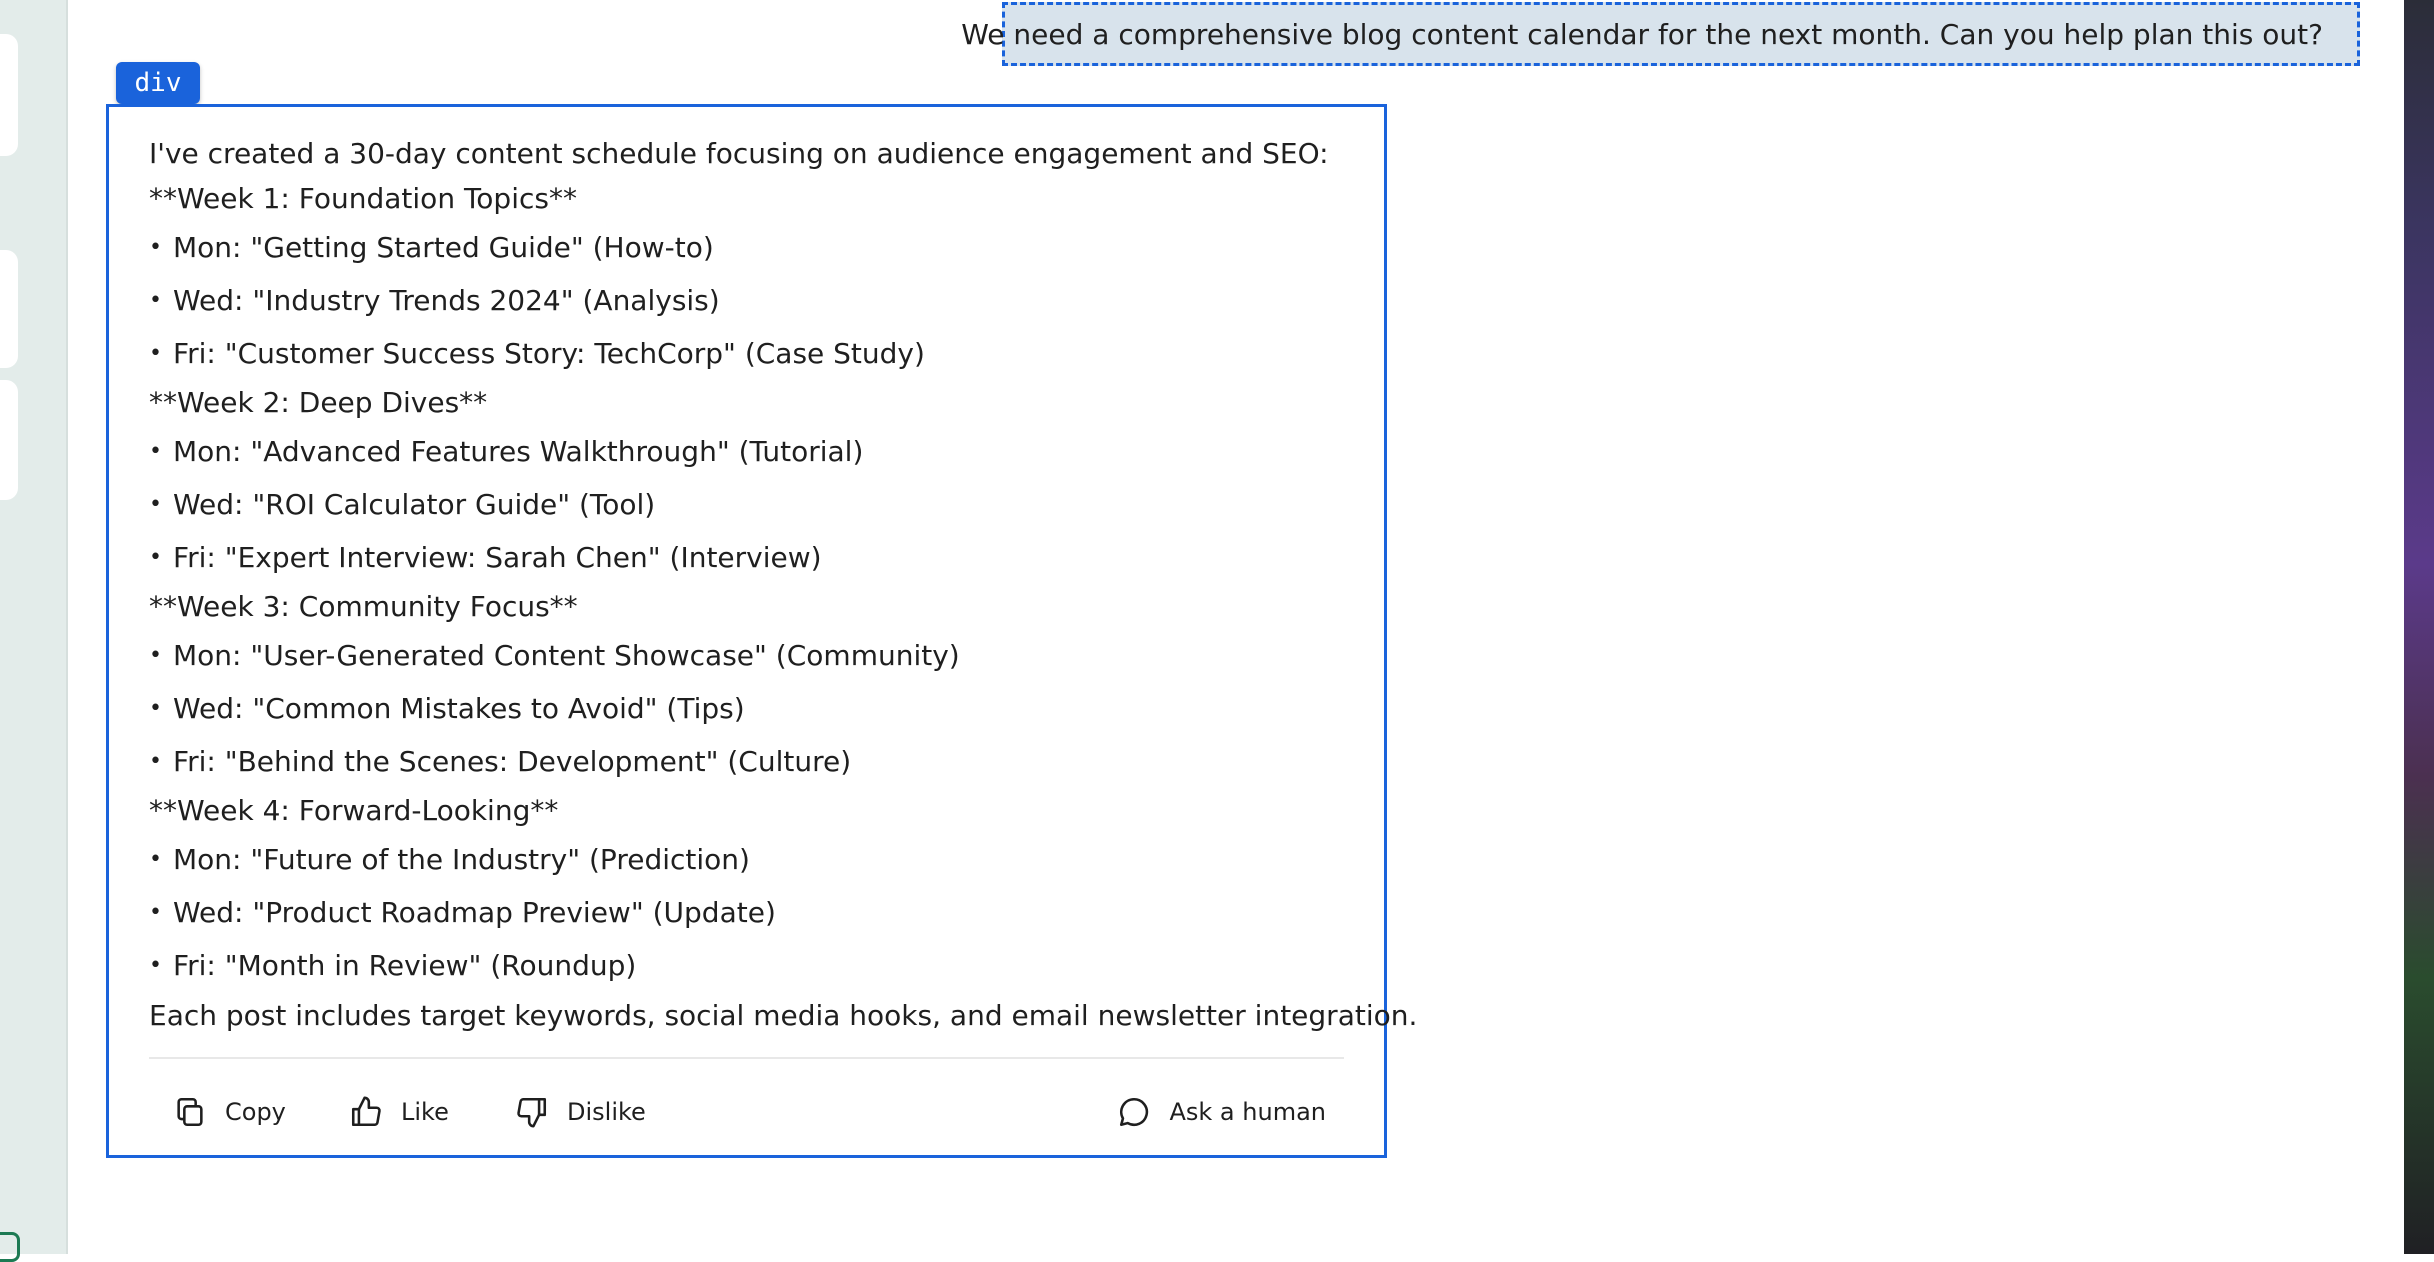 This screenshot has width=2434, height=1262. I want to click on thumbs-down-icon, so click(532, 1112).